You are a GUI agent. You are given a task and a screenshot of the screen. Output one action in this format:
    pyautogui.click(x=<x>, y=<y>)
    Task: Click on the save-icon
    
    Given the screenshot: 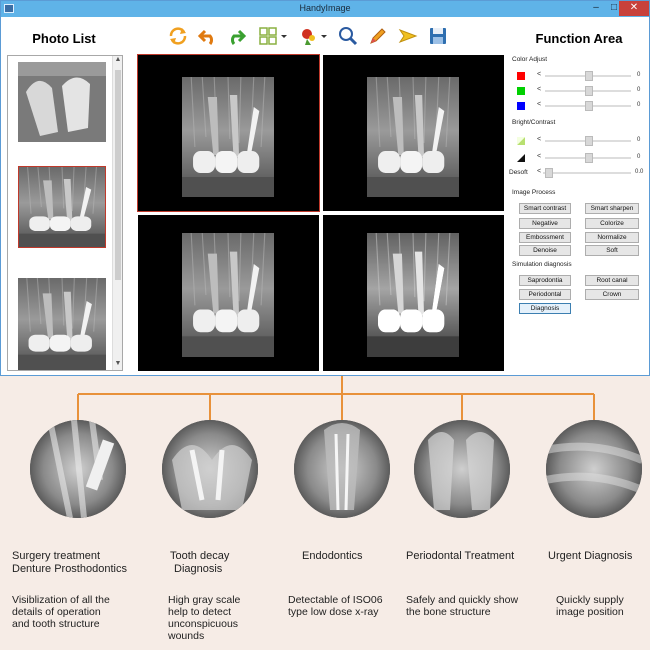 What is the action you would take?
    pyautogui.click(x=438, y=36)
    